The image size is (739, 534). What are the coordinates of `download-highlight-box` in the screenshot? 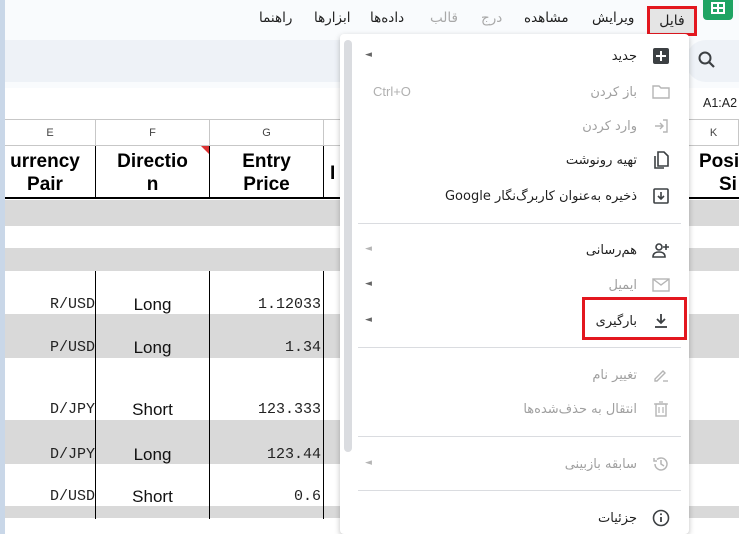 It's located at (634, 318).